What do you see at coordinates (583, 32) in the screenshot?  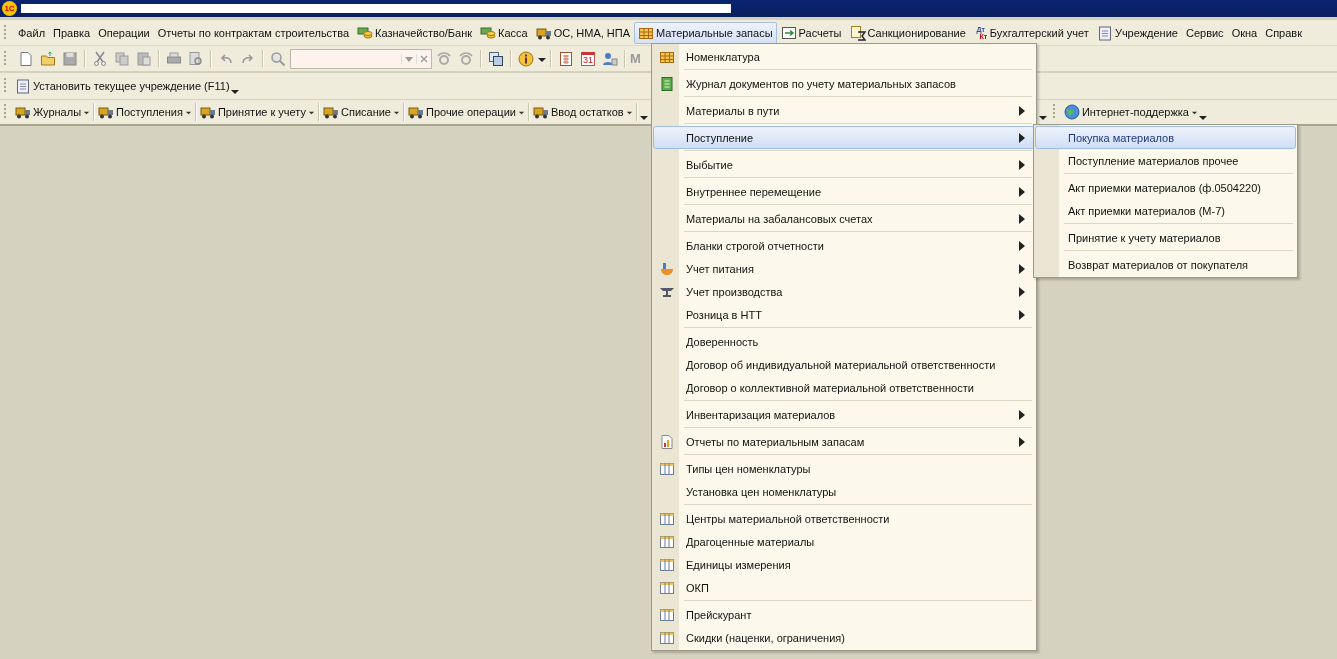 I see `menu-item: ОС, НМА, НПА` at bounding box center [583, 32].